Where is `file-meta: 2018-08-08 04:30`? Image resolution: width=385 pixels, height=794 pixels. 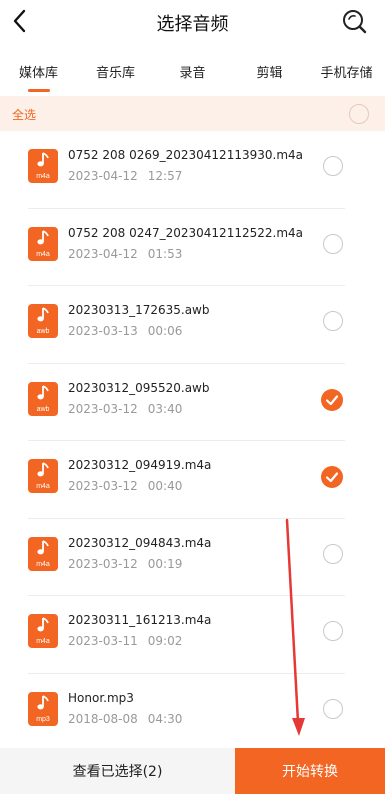 file-meta: 2018-08-08 04:30 is located at coordinates (125, 718).